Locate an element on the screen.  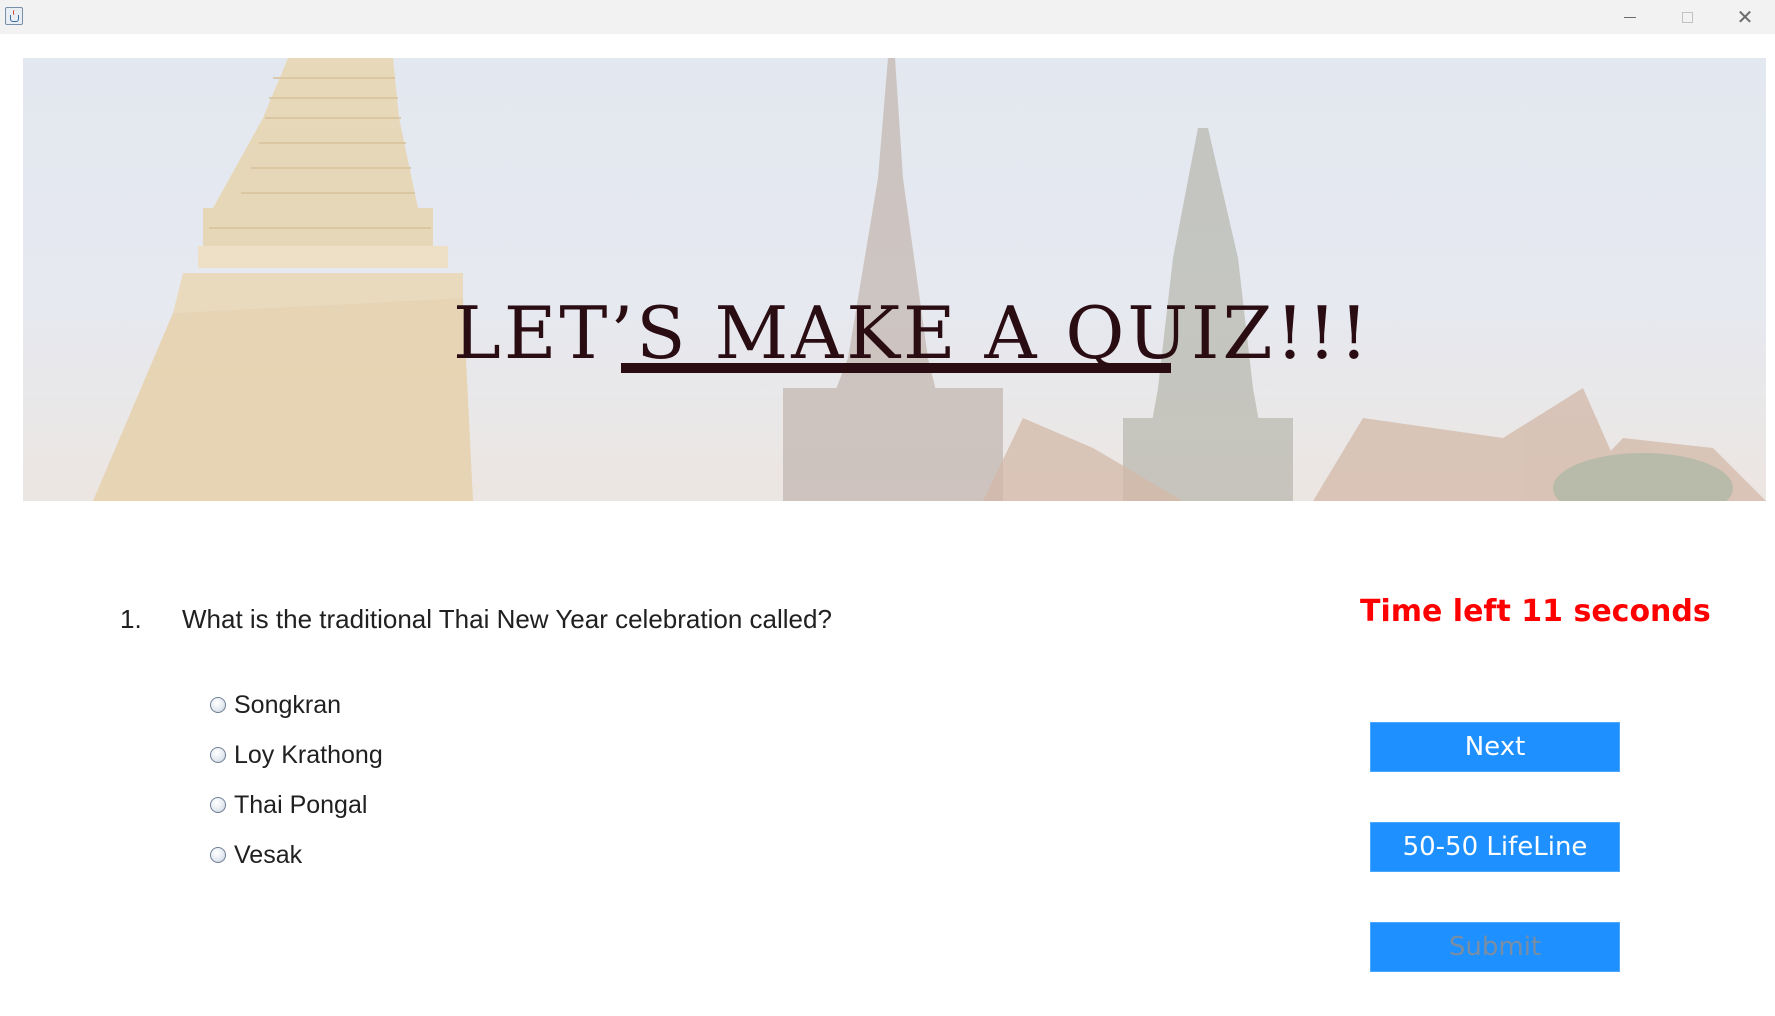
minimize-button is located at coordinates (1630, 17).